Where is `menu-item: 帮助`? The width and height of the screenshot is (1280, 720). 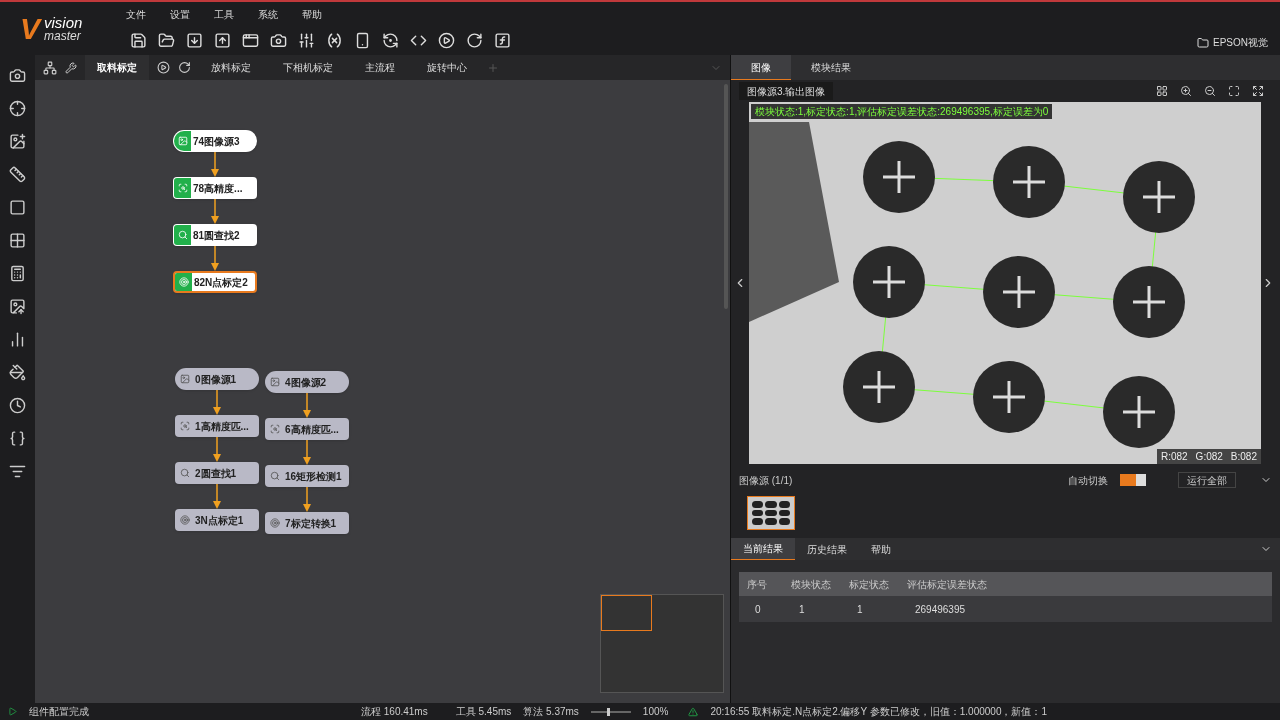
menu-item: 帮助 is located at coordinates (312, 14).